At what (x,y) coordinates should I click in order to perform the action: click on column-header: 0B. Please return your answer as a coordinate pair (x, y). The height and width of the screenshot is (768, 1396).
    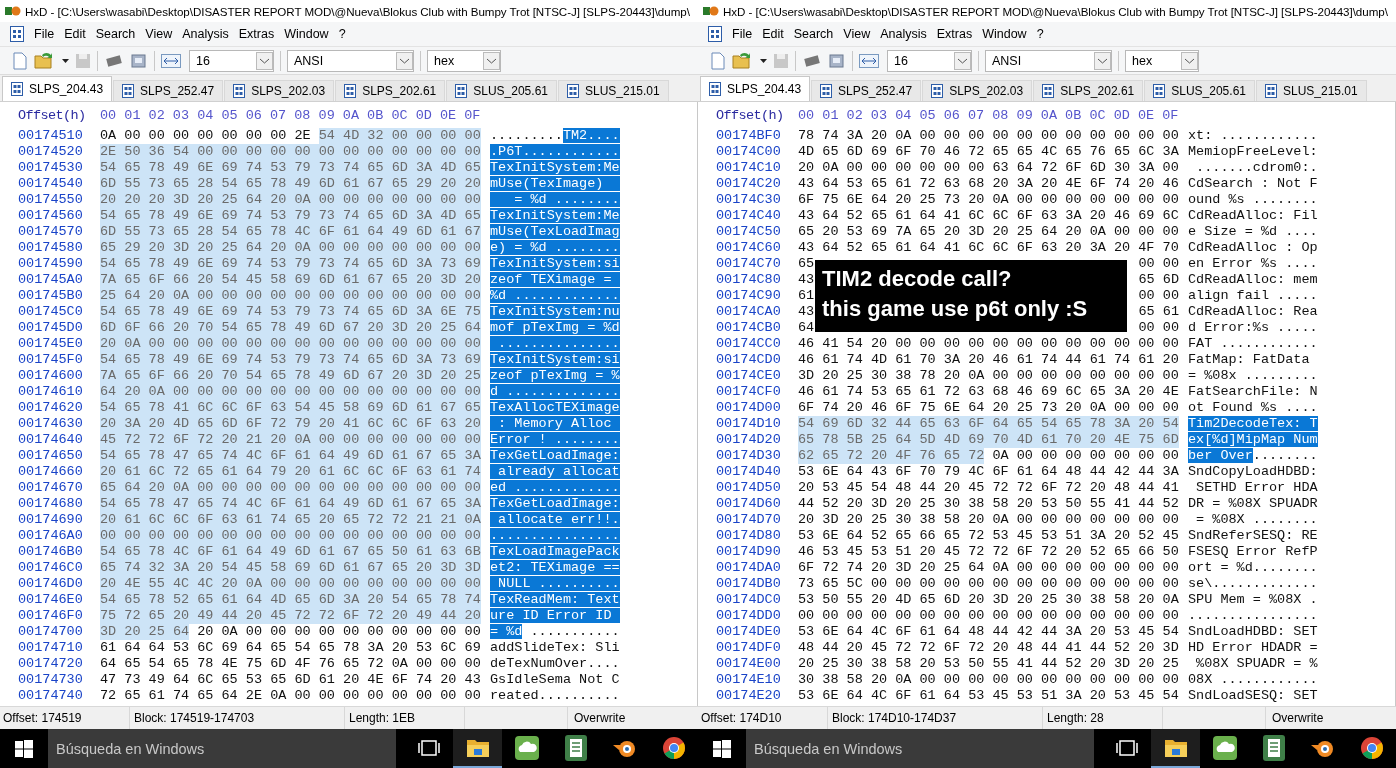
    Looking at the image, I should click on (375, 116).